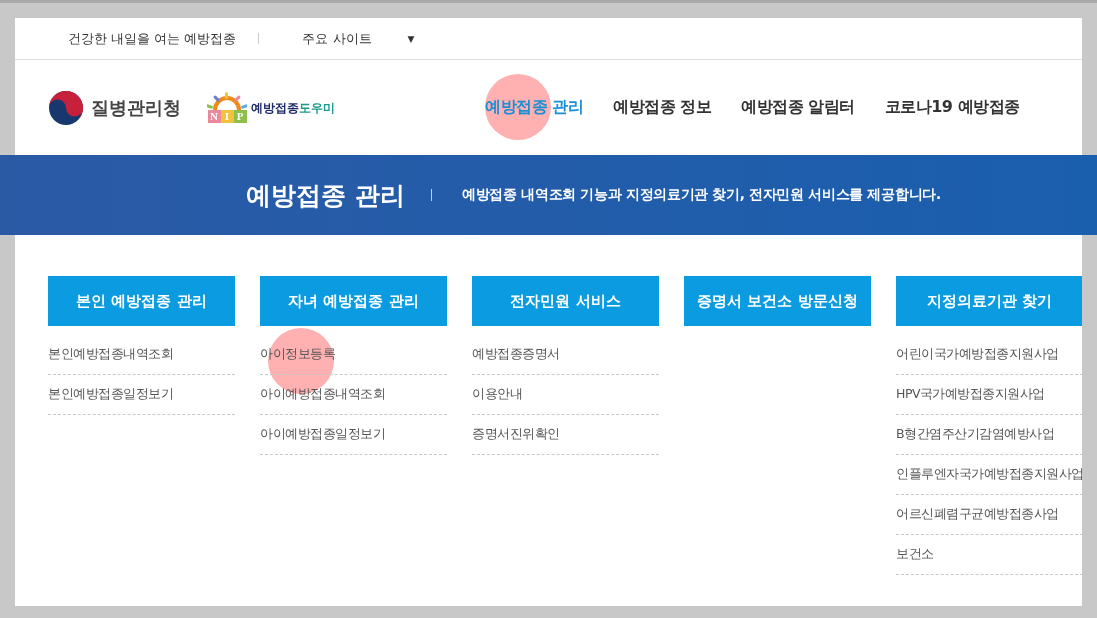 The height and width of the screenshot is (618, 1097). Describe the element at coordinates (66, 107) in the screenshot. I see `emblem-icon` at that location.